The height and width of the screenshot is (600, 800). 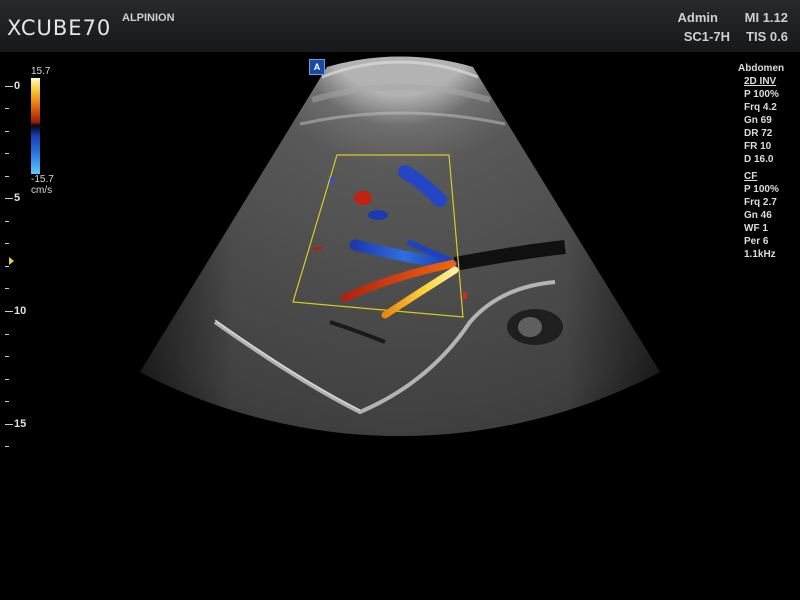 What do you see at coordinates (760, 202) in the screenshot?
I see `param-cf-frequency: Frq 2.7` at bounding box center [760, 202].